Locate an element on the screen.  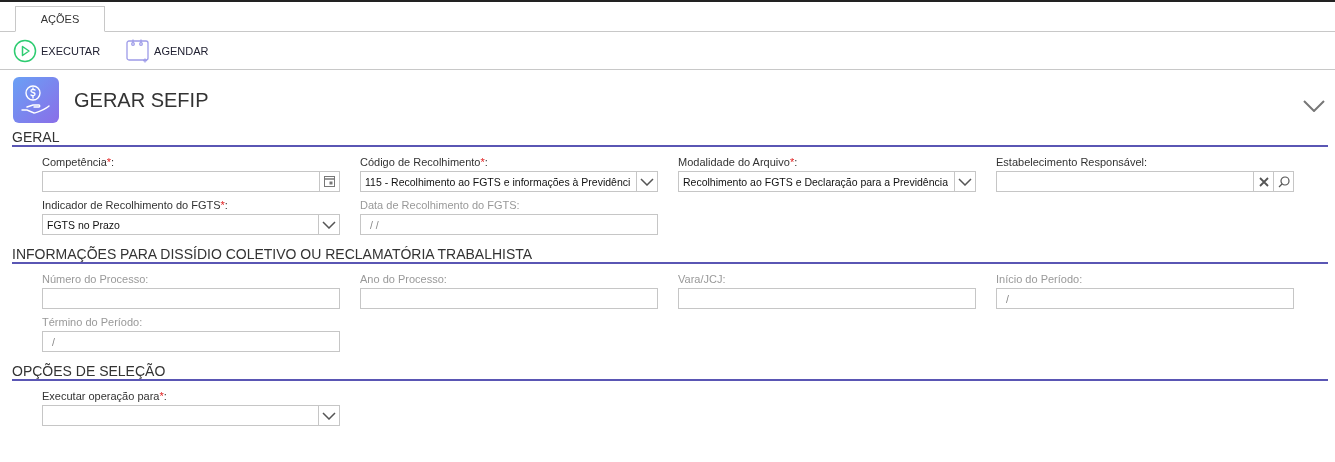
section-title: OPÇÕES DE SELEÇÃO is located at coordinates (89, 371).